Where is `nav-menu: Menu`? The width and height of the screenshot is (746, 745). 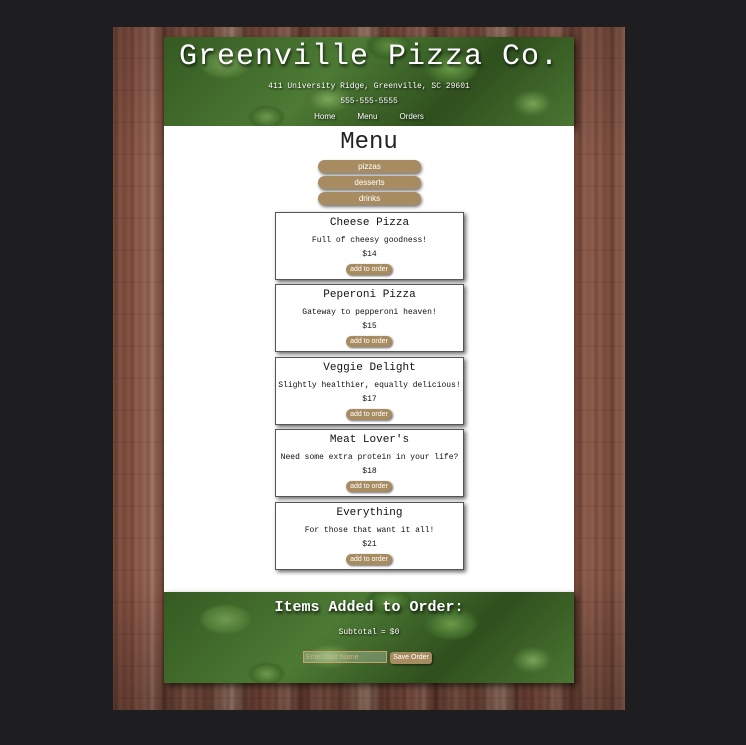
nav-menu: Menu is located at coordinates (367, 116).